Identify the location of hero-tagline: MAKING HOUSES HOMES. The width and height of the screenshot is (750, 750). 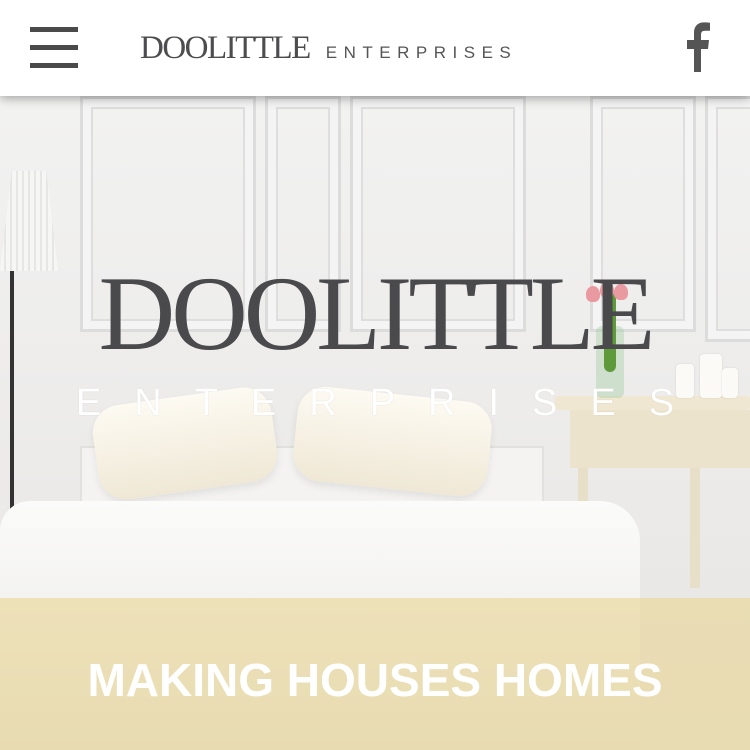
(375, 680).